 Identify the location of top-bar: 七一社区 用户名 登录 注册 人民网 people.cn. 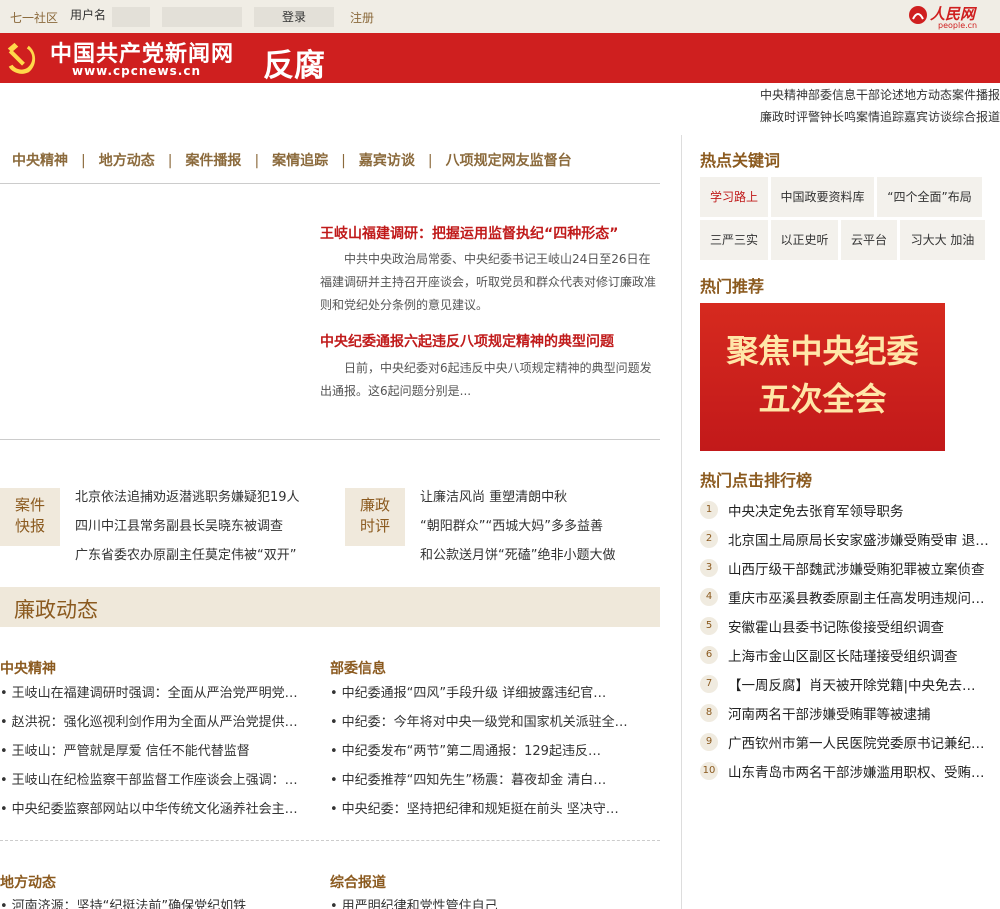
(500, 16).